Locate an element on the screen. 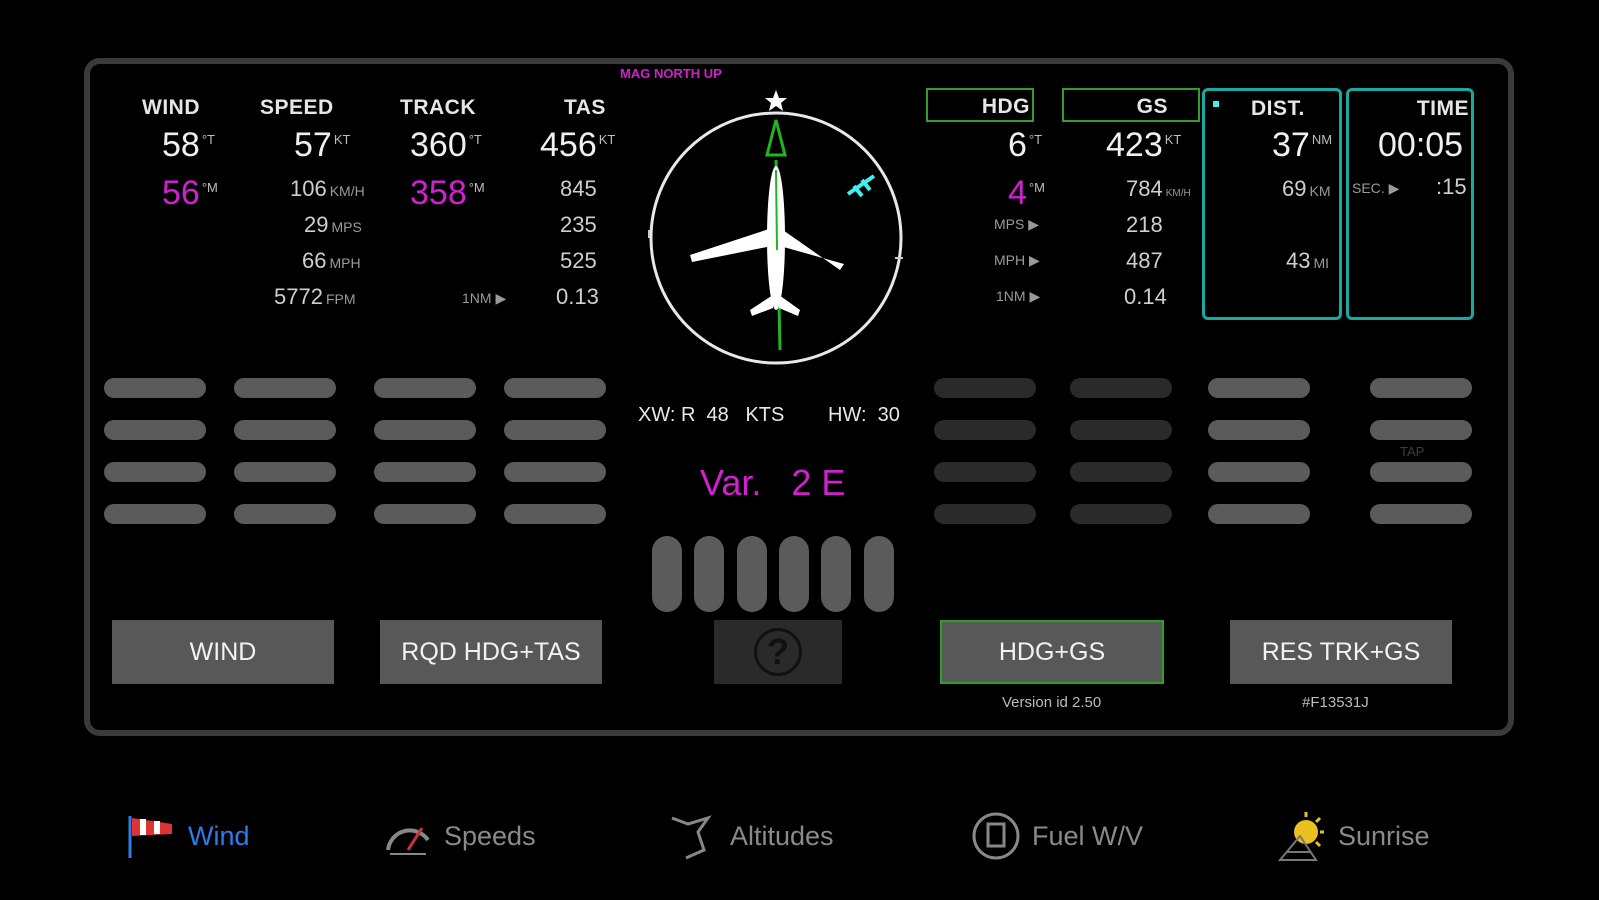  tas-number: 456 is located at coordinates (568, 145).